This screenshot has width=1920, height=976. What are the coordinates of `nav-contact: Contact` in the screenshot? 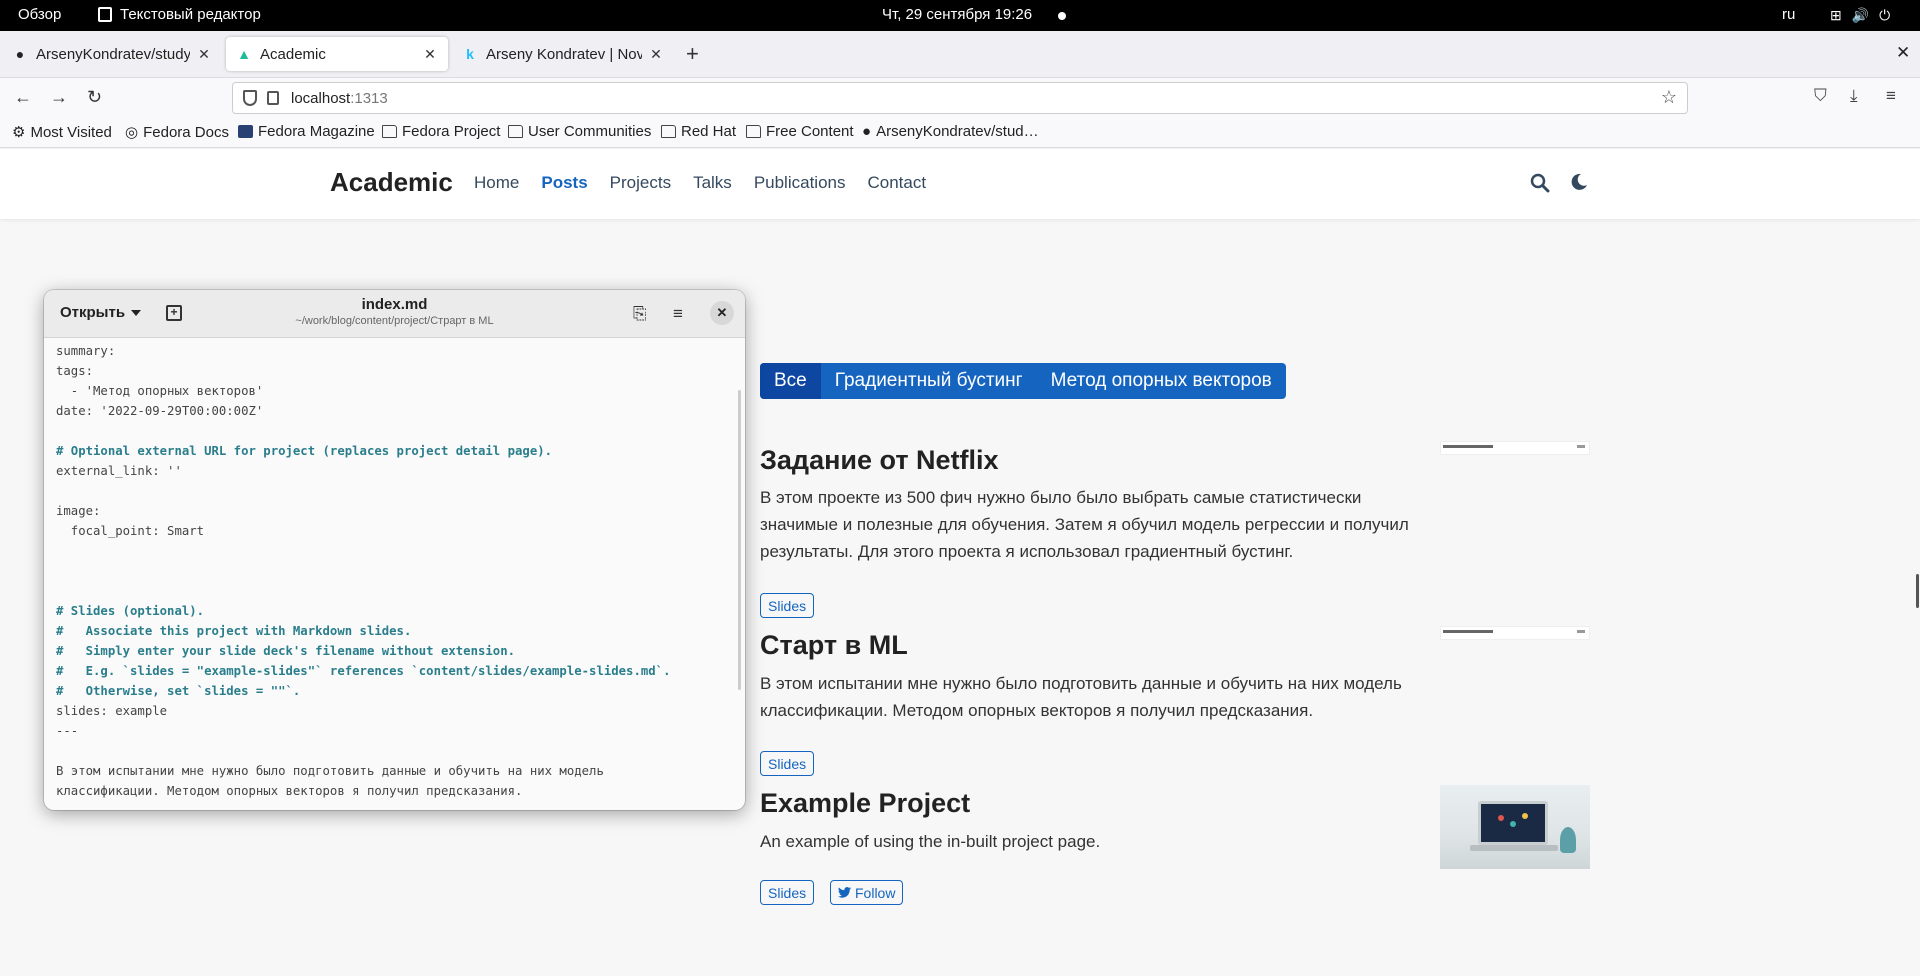 It's located at (896, 183).